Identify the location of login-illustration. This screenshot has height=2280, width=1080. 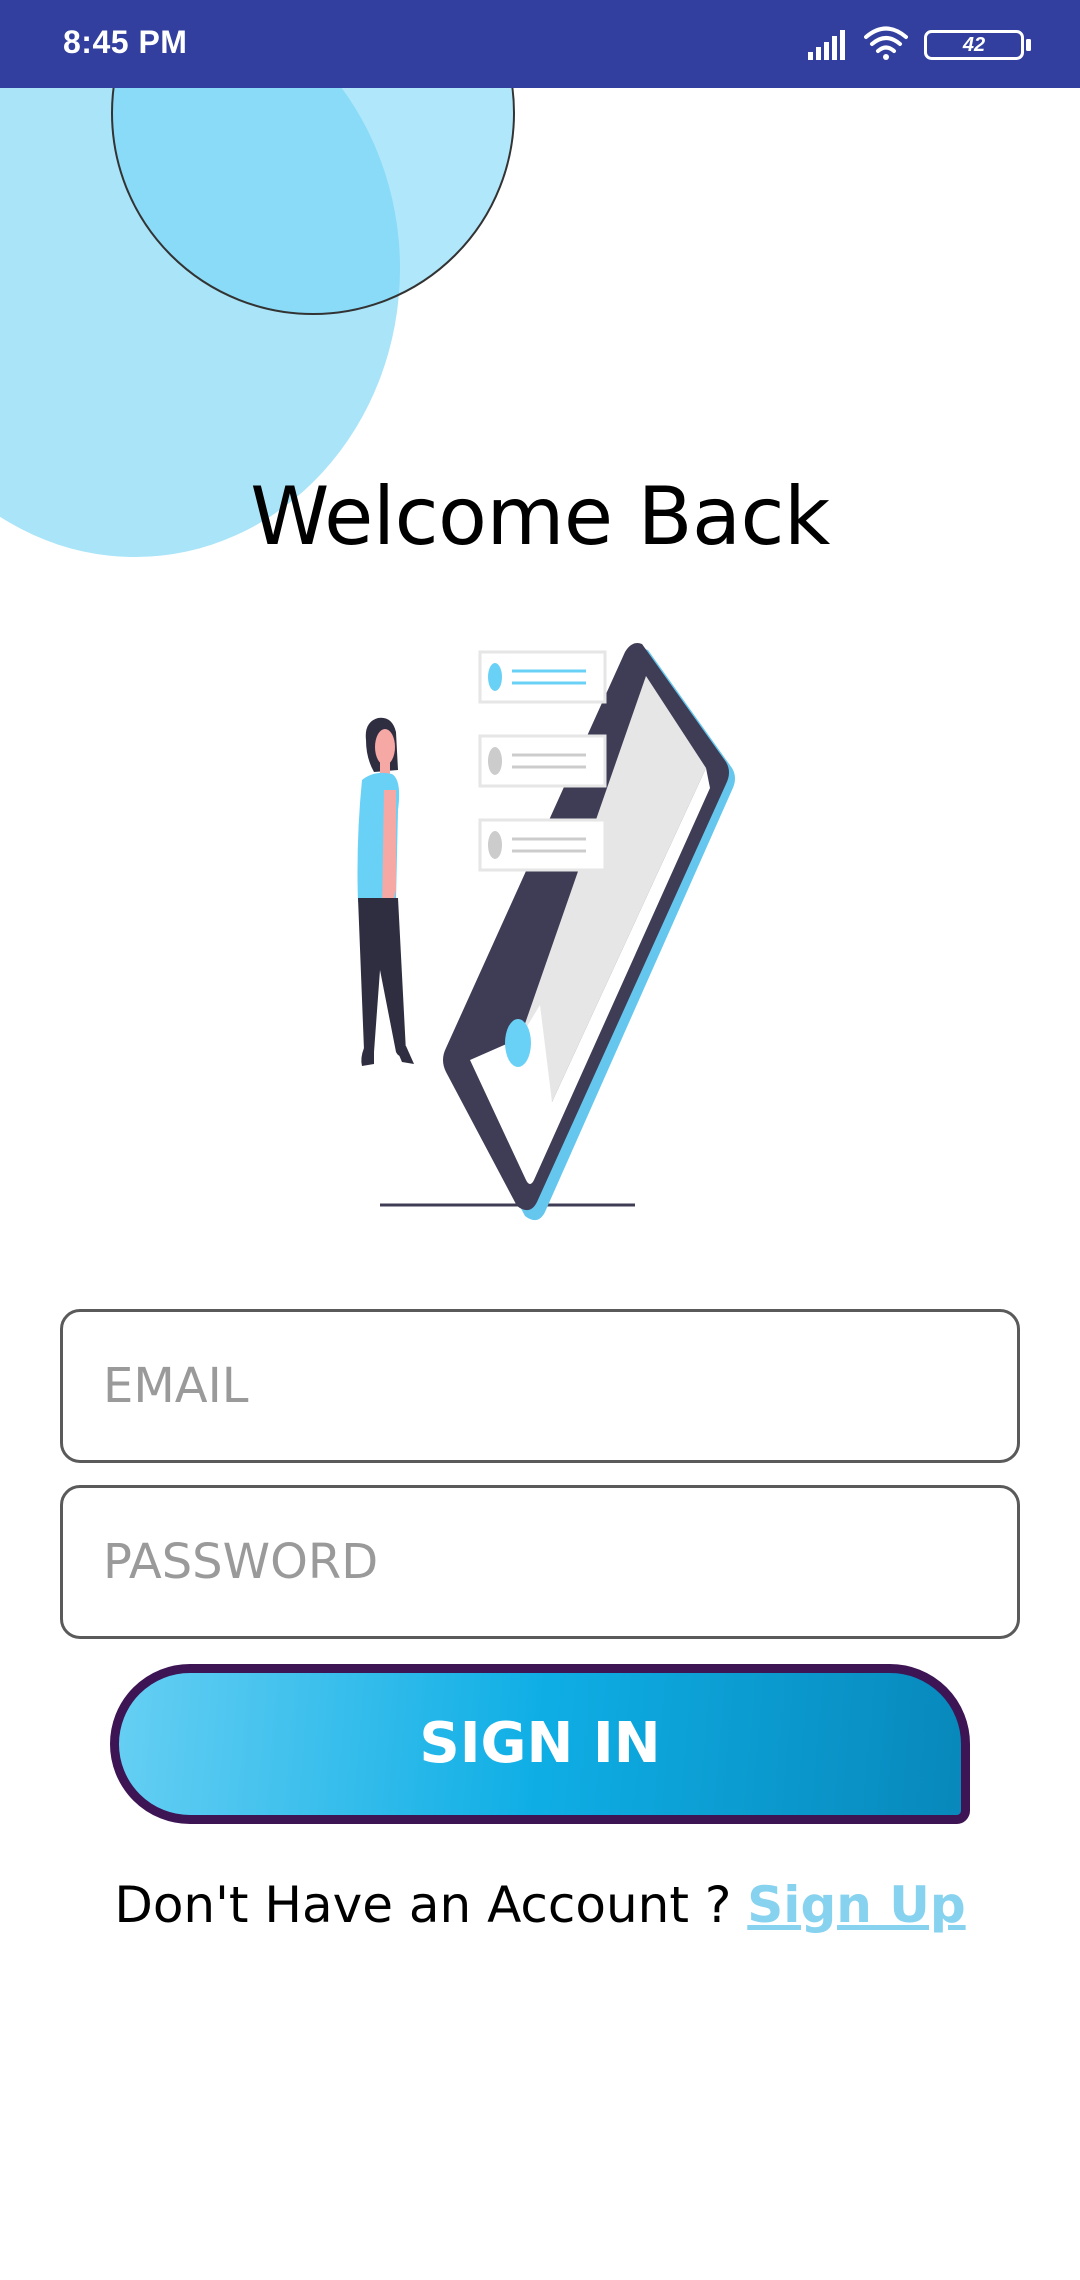
(546, 932).